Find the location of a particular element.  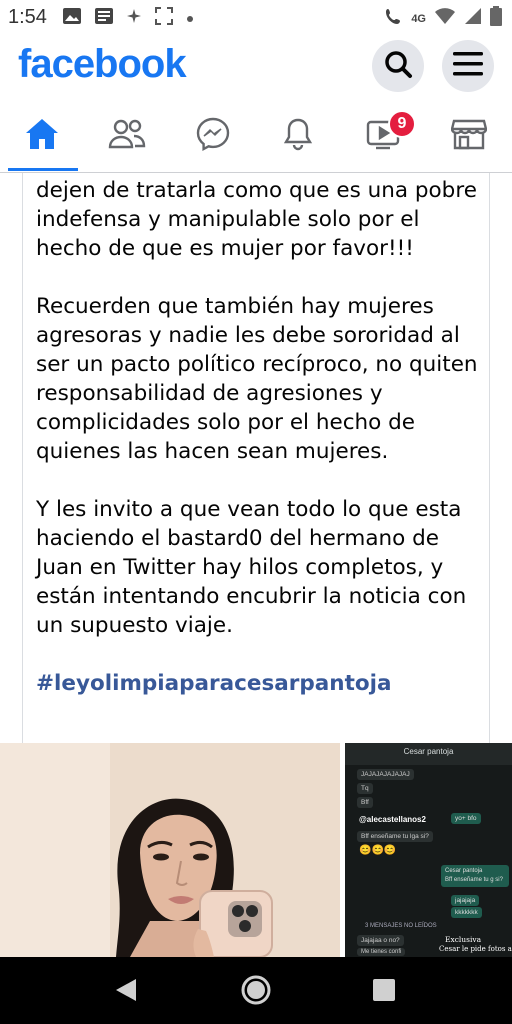

network-type: 4G is located at coordinates (418, 18).